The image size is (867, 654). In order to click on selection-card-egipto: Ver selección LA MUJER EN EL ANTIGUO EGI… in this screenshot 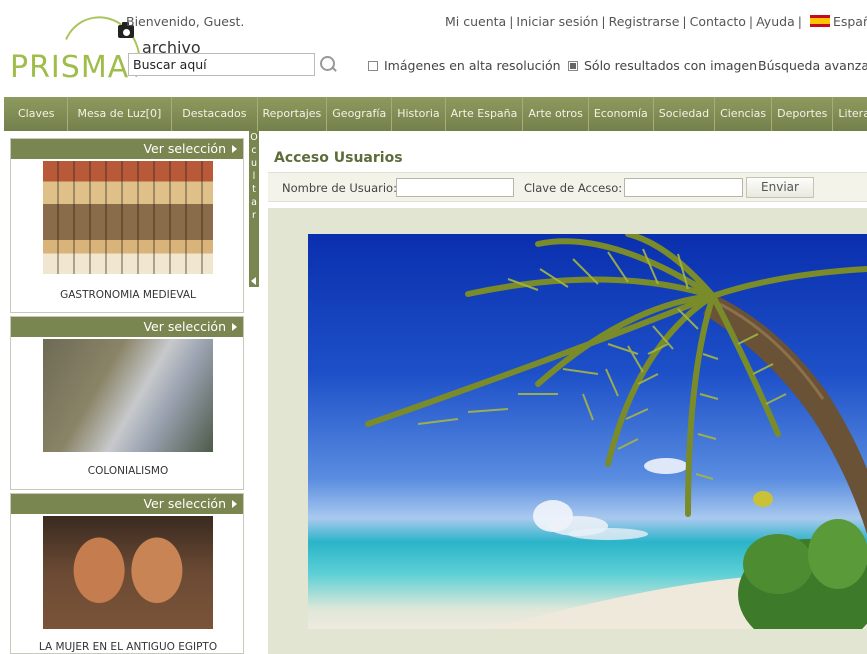, I will do `click(127, 573)`.